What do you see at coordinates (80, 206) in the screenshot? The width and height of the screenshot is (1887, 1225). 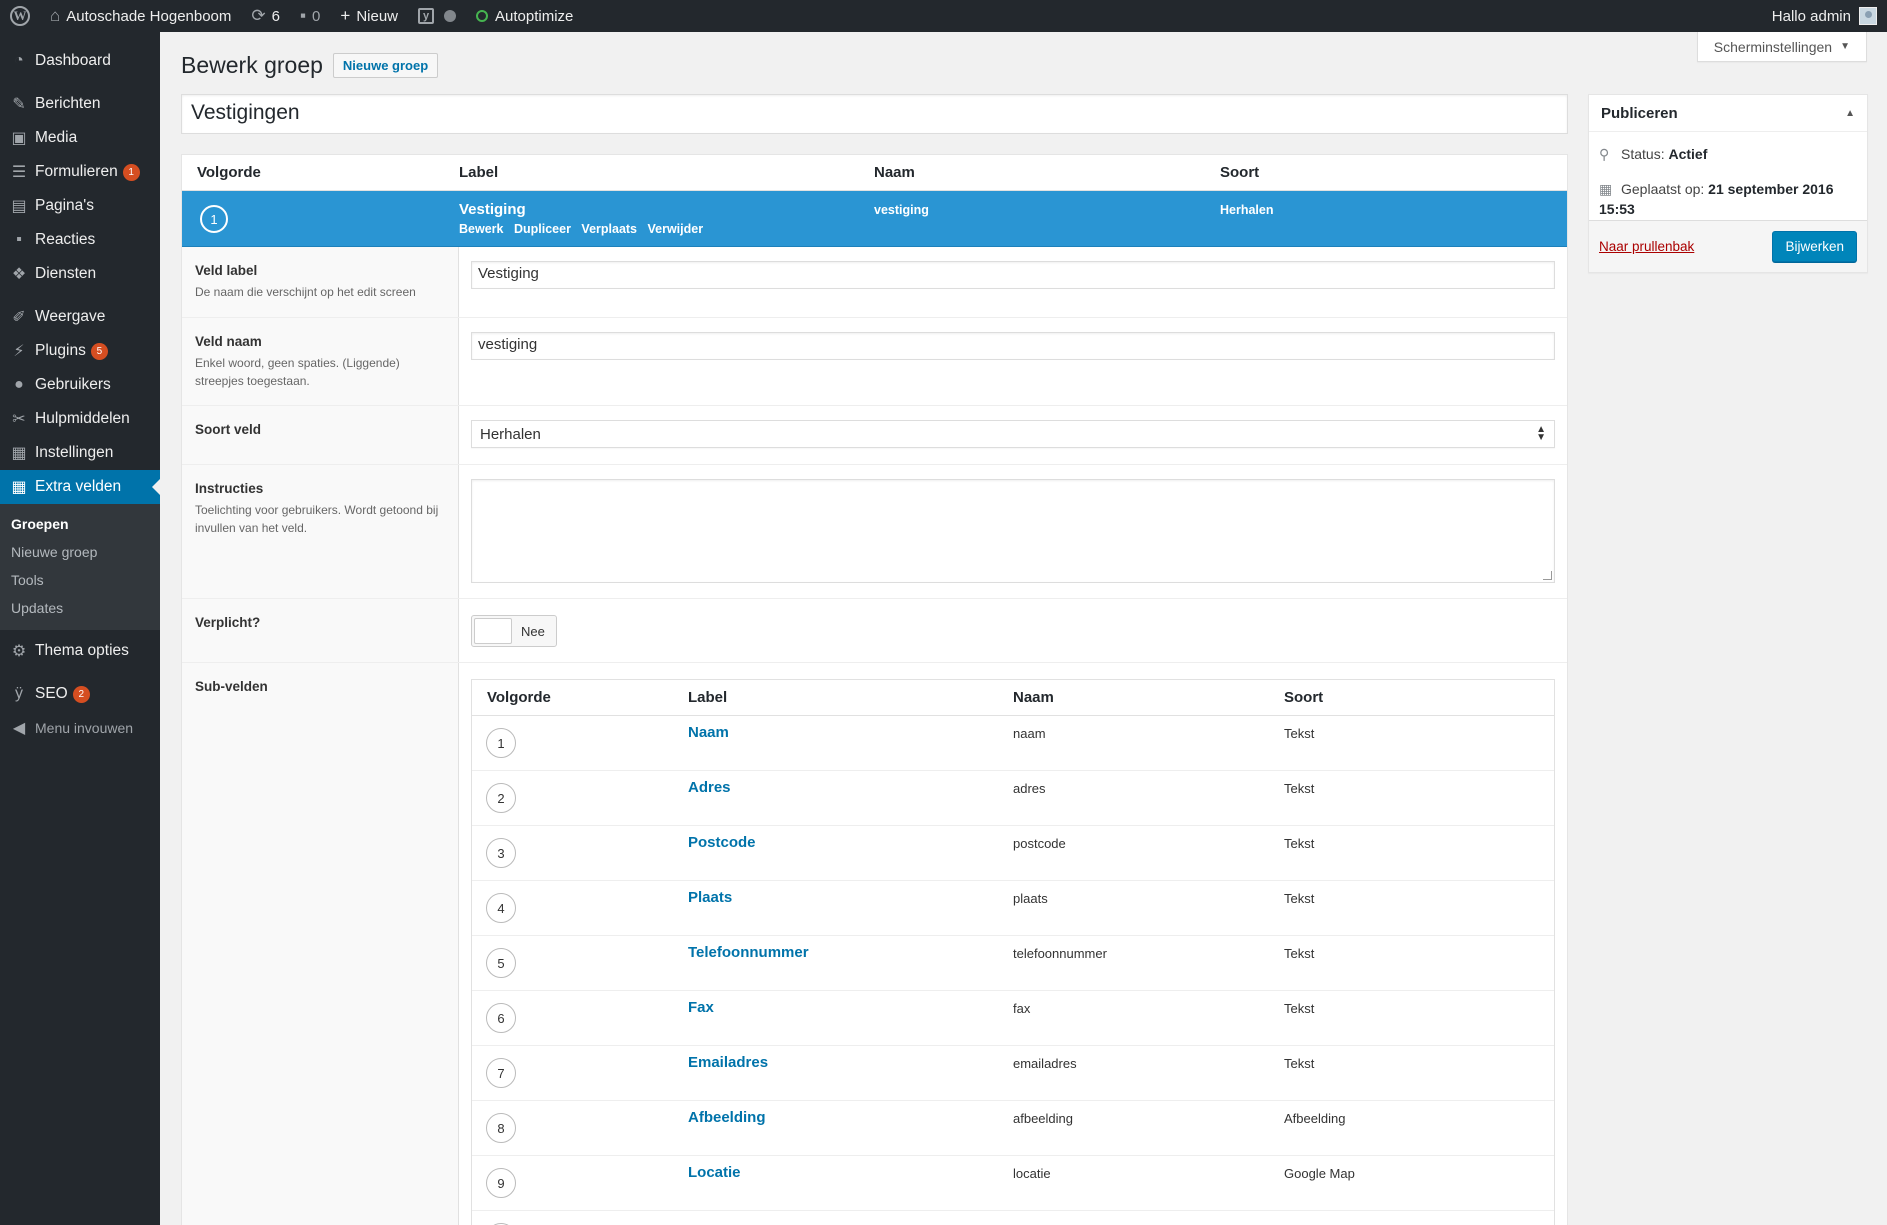 I see `sidebar-item-paginas: ▤ Pagina's` at bounding box center [80, 206].